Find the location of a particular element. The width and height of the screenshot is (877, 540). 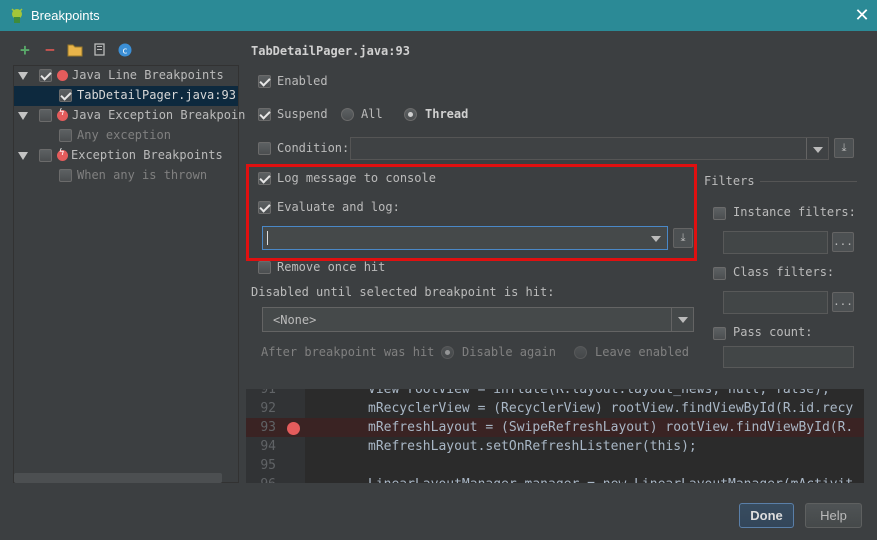

tree-item-label: When any is thrown is located at coordinates (142, 175).